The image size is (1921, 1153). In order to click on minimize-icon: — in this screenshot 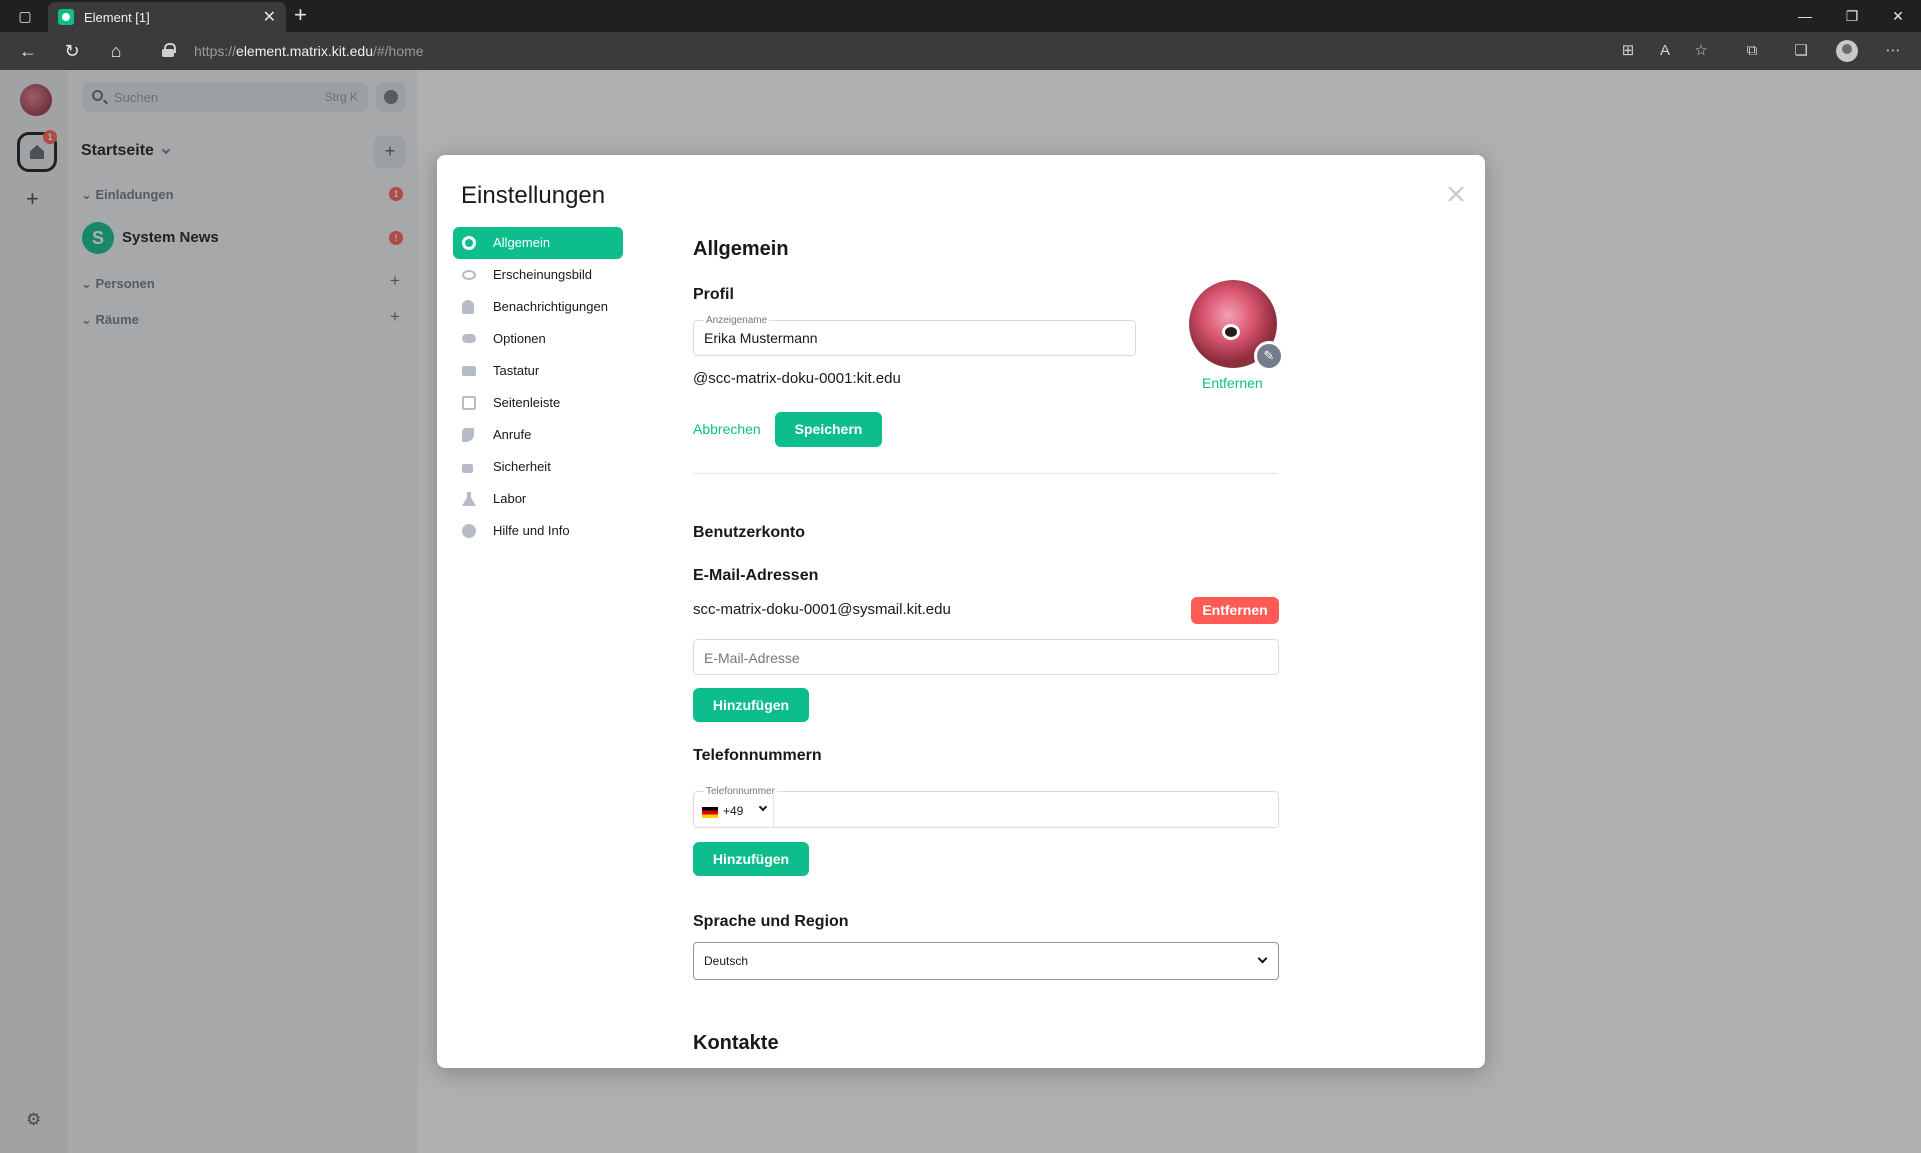, I will do `click(1805, 16)`.